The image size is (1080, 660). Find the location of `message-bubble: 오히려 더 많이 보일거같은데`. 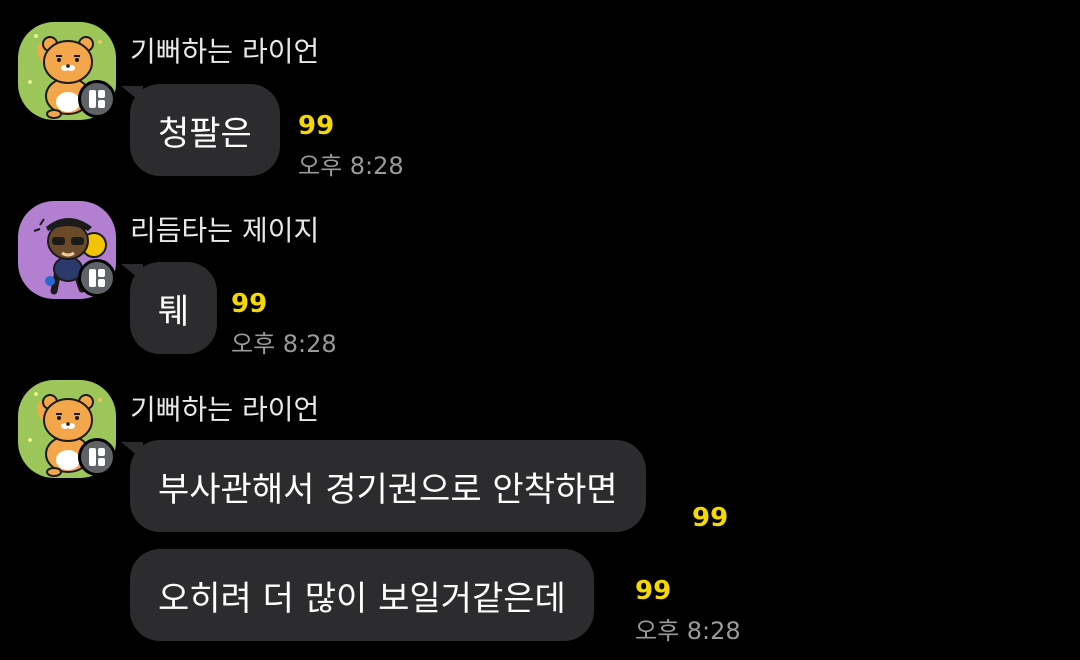

message-bubble: 오히려 더 많이 보일거같은데 is located at coordinates (362, 595).